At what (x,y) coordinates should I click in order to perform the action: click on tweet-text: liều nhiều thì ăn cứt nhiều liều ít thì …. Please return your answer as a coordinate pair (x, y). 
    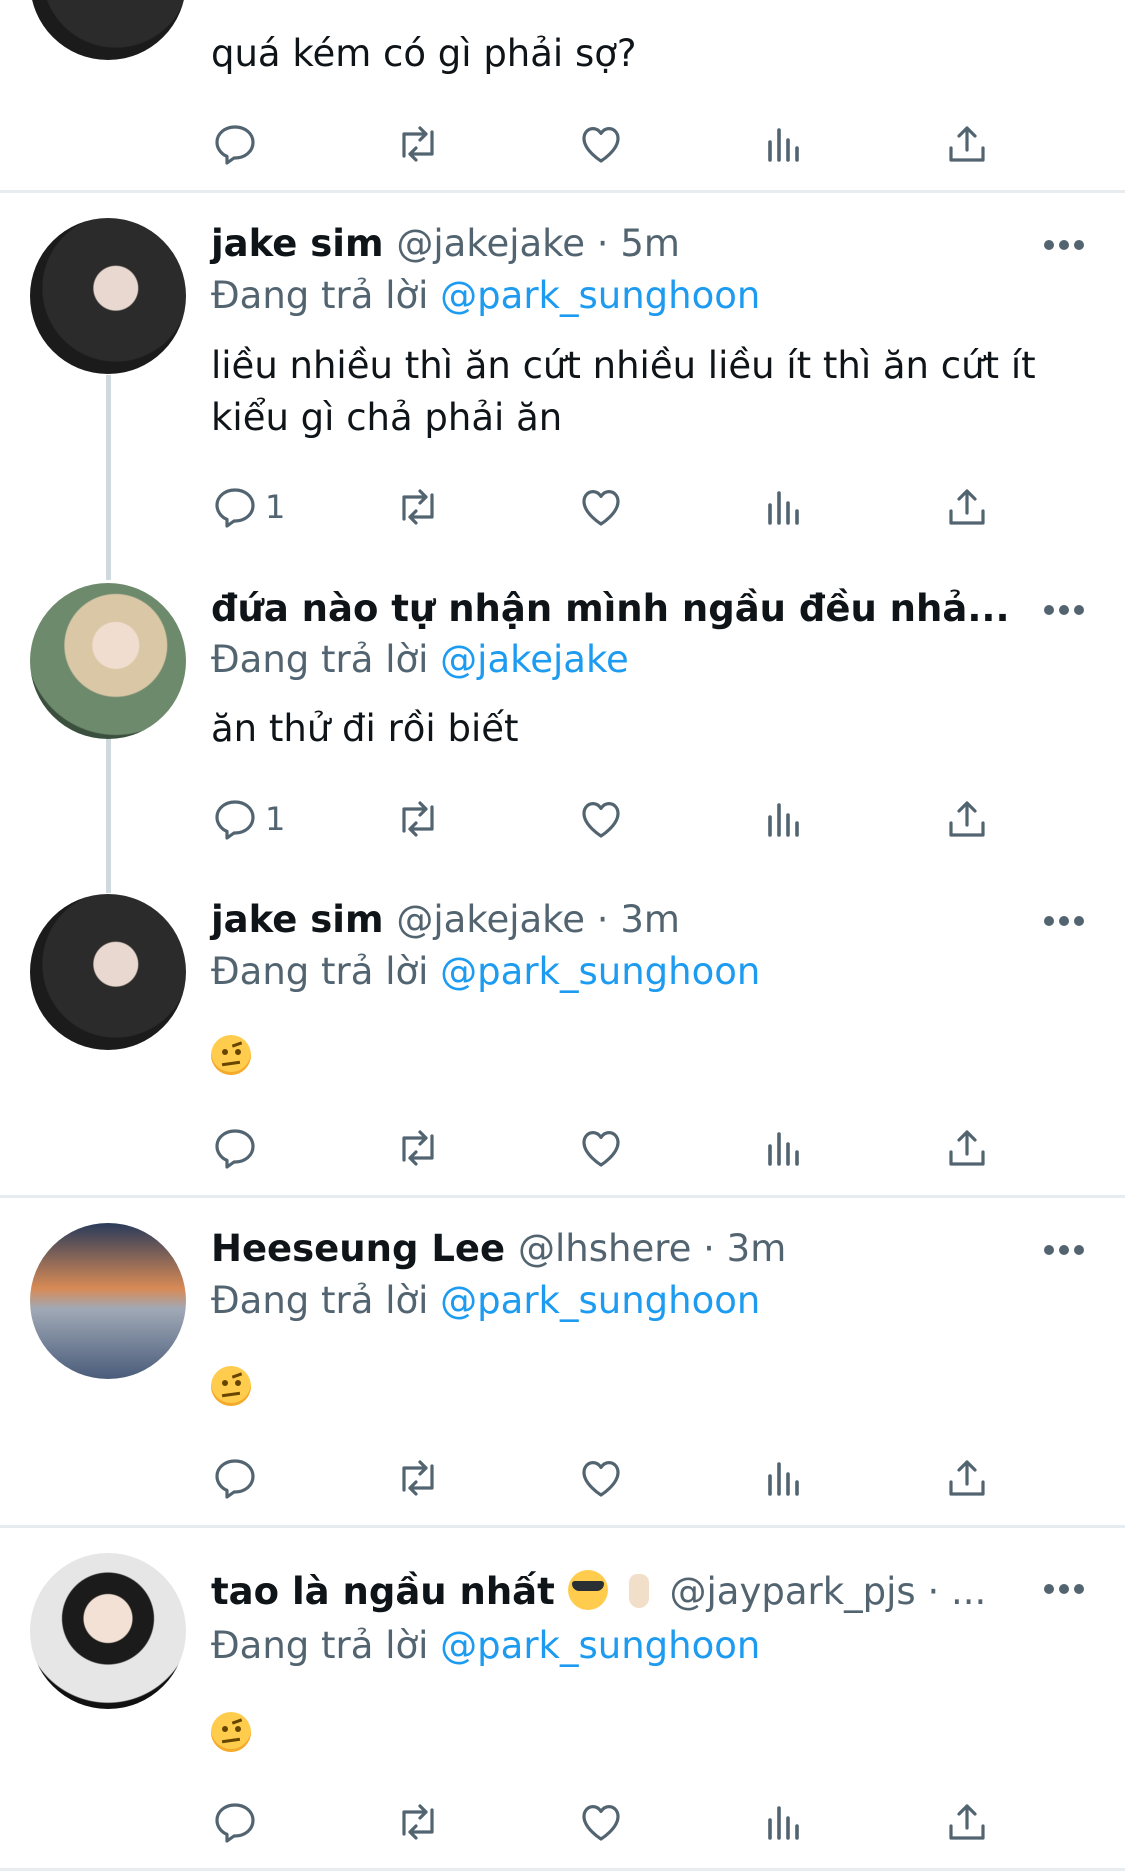
    Looking at the image, I should click on (623, 392).